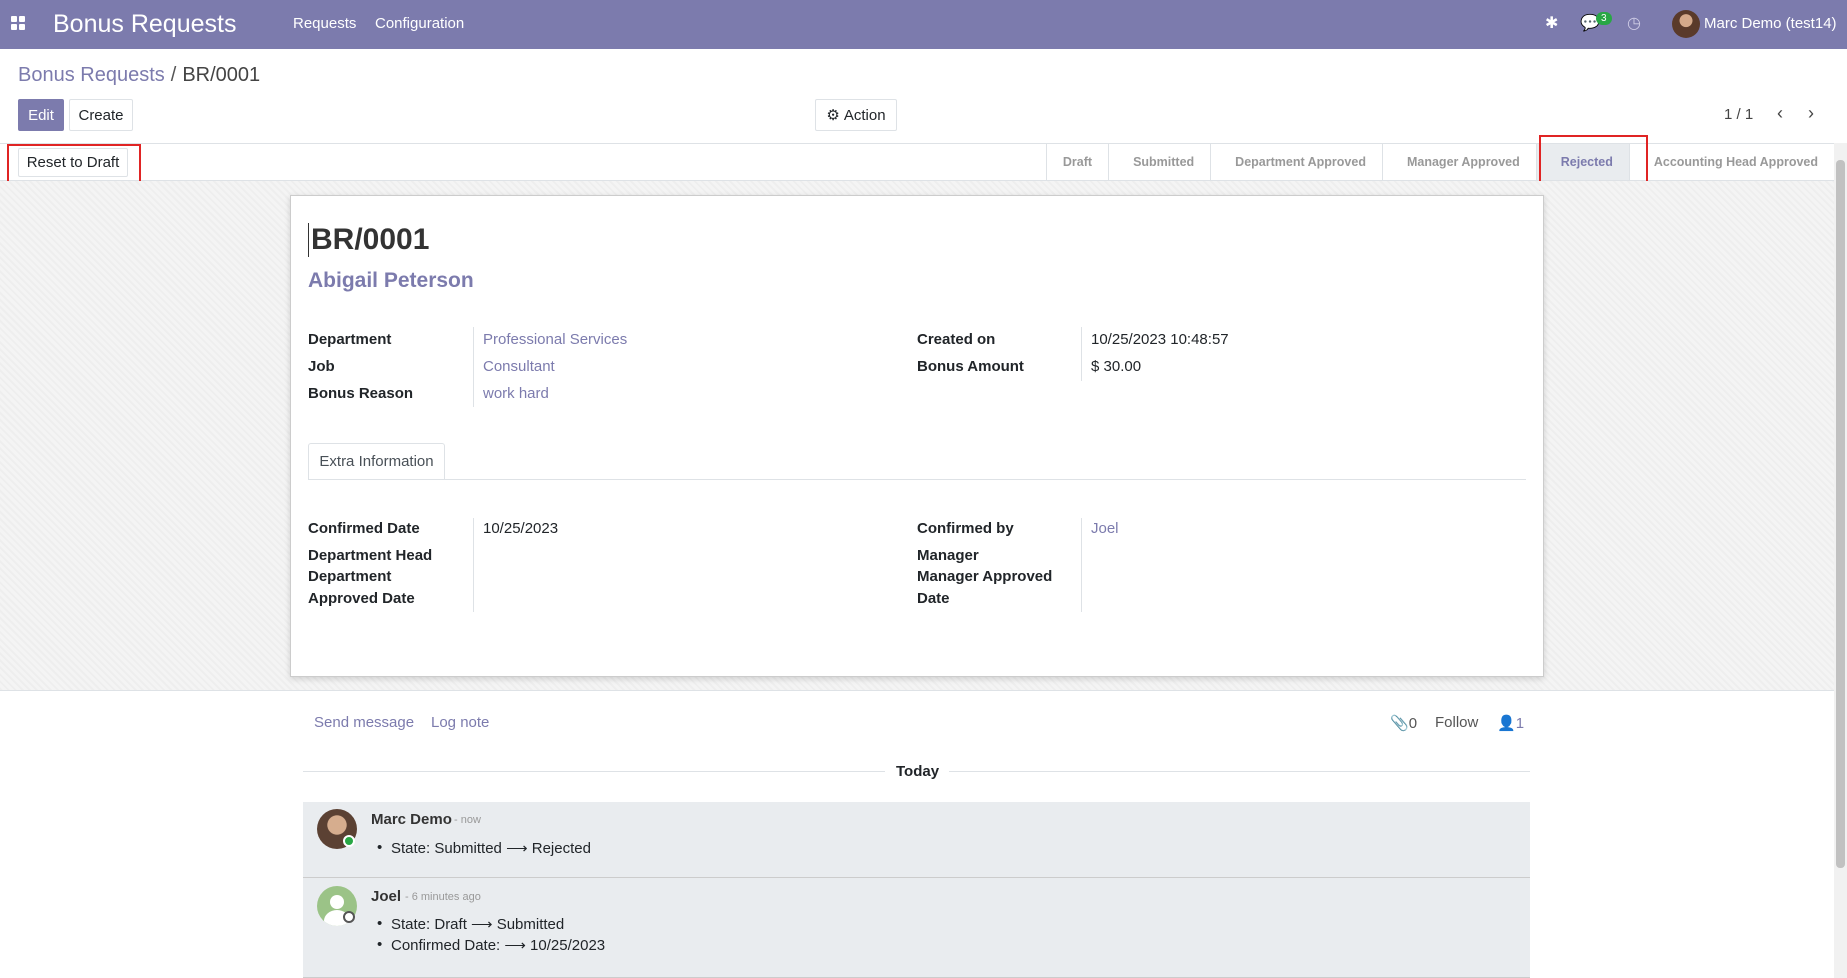  What do you see at coordinates (349, 841) in the screenshot?
I see `online-status-icon` at bounding box center [349, 841].